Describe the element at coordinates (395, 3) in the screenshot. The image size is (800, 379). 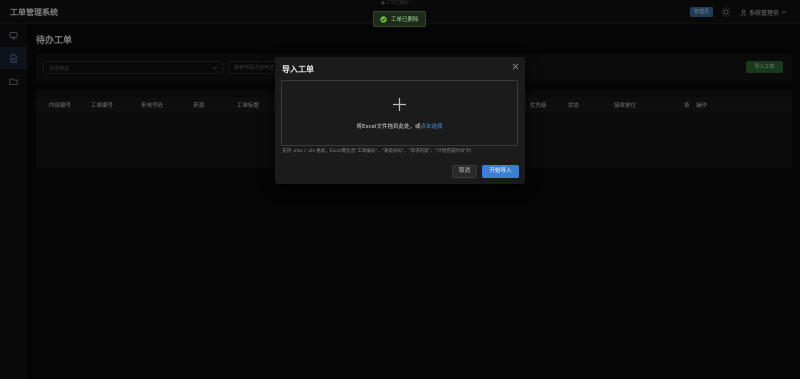
I see `toast-ghost-text: ● 工单已删除` at that location.